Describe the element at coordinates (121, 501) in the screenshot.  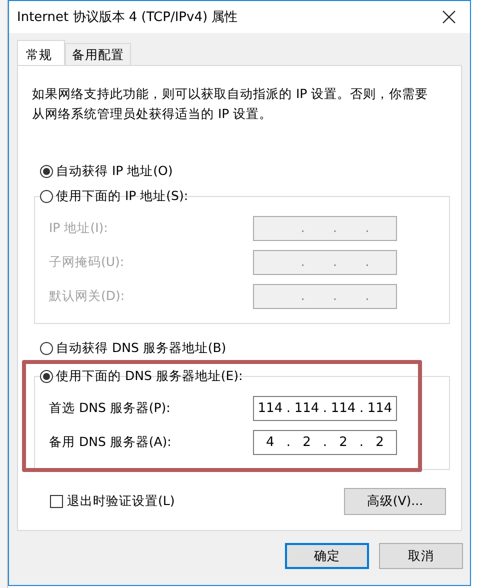
I see `checkbox-label: 退出时验证设置(L)` at that location.